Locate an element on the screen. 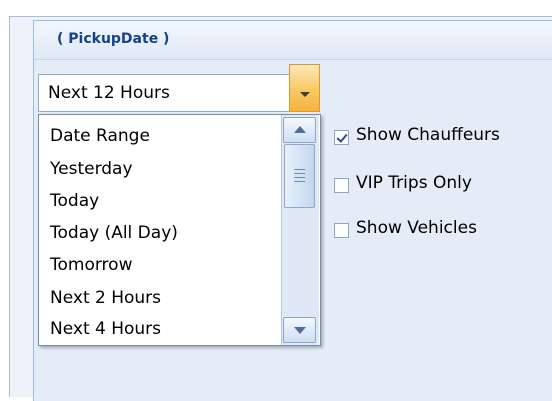  scroll-up-button is located at coordinates (299, 130).